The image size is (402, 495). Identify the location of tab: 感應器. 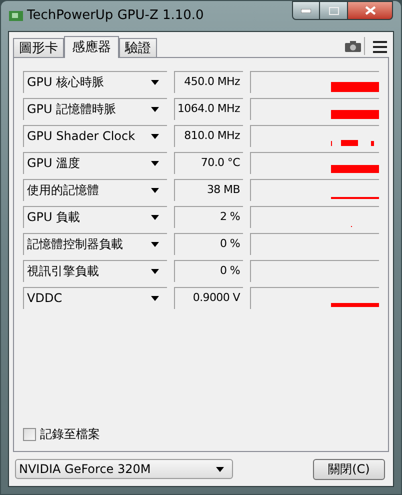
(91, 47).